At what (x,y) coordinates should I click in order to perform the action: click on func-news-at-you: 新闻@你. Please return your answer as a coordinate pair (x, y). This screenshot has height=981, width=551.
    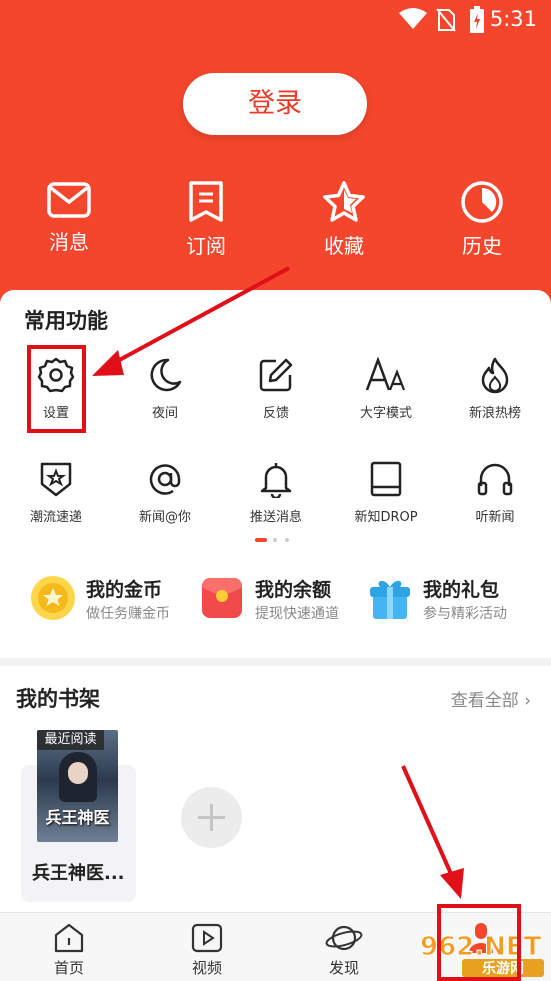
    Looking at the image, I should click on (165, 492).